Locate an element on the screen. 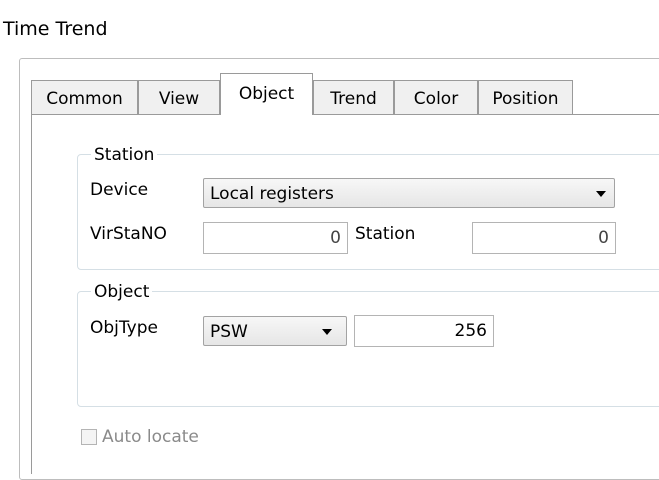  device-select: Local registers is located at coordinates (409, 193).